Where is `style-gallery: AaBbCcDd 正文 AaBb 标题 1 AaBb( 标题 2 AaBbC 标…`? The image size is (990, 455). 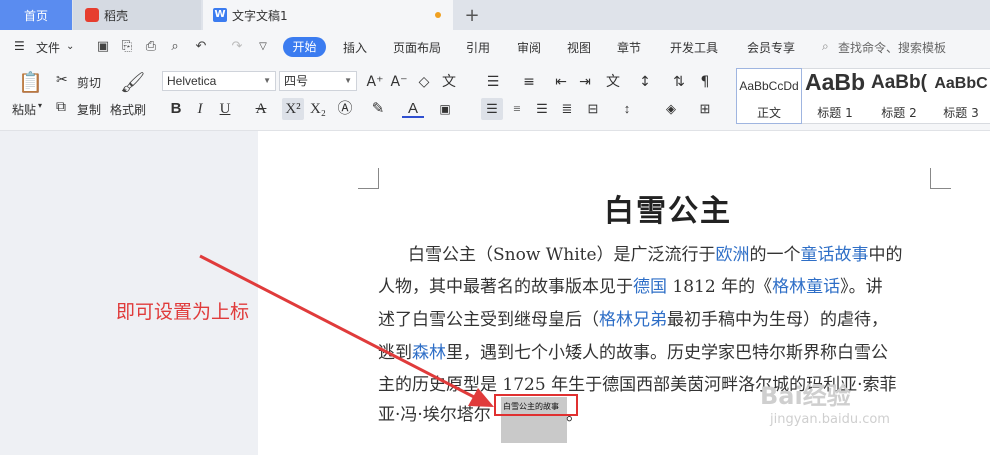 style-gallery: AaBbCcDd 正文 AaBb 标题 1 AaBb( 标题 2 AaBbC 标… is located at coordinates (863, 96).